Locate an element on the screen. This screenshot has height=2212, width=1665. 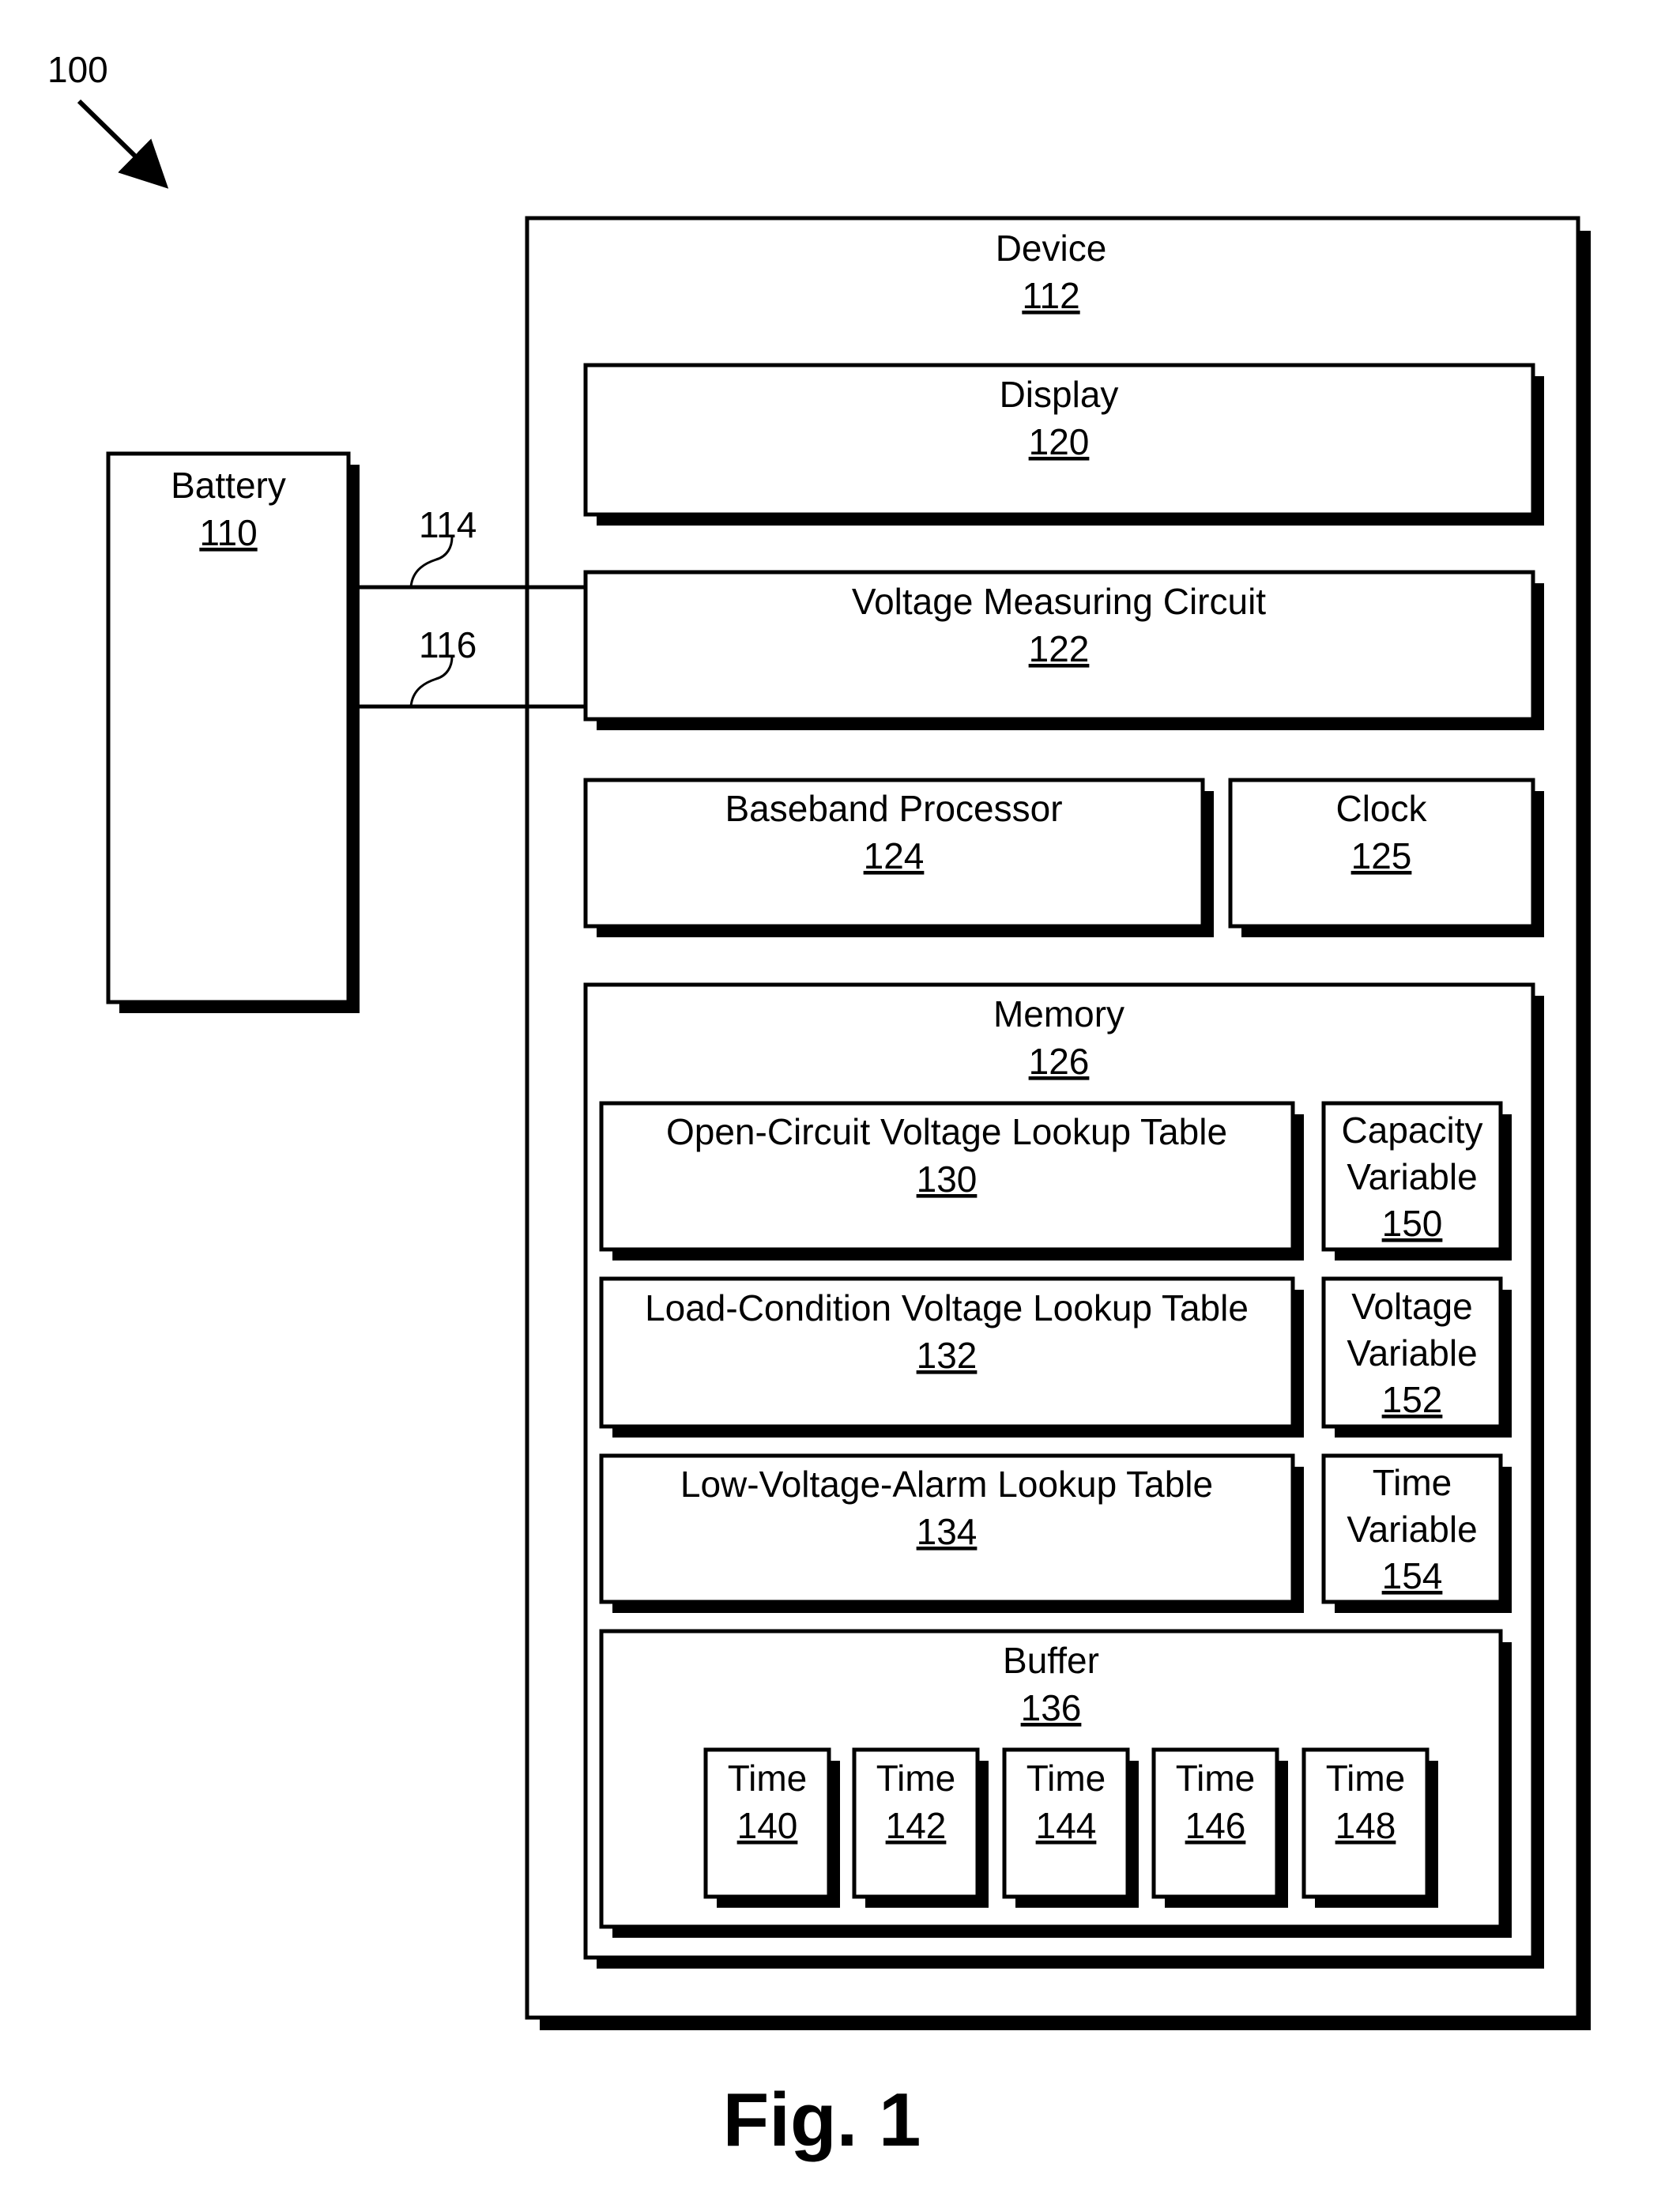
clock-block: Clock 125 is located at coordinates (1386, 858).